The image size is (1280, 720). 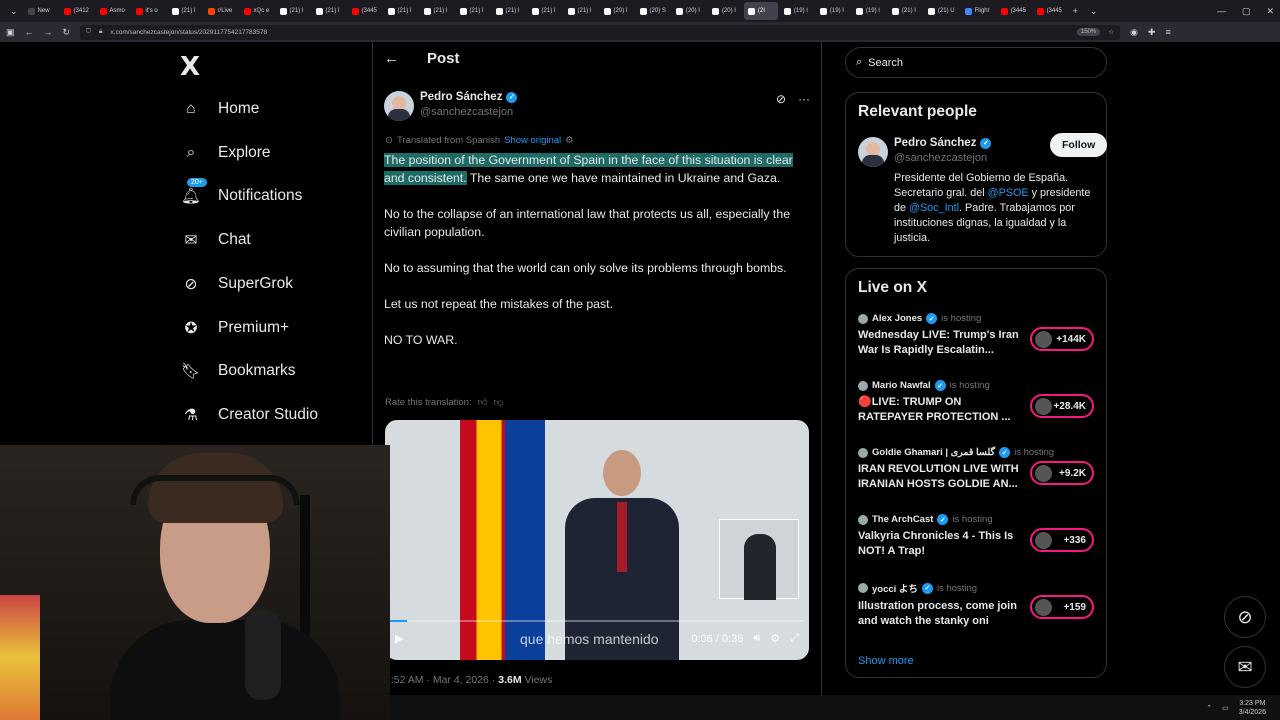 I want to click on network-icon: ▭, so click(x=1225, y=708).